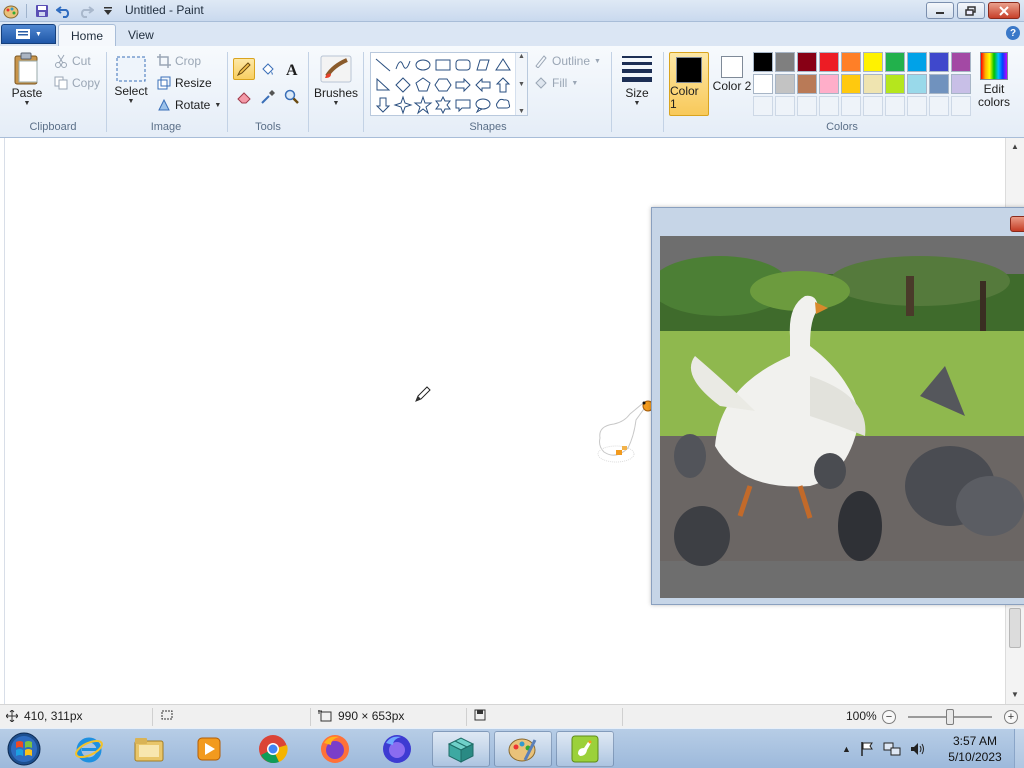 This screenshot has width=1024, height=768. I want to click on rotate-button: Rotate ▼, so click(189, 105).